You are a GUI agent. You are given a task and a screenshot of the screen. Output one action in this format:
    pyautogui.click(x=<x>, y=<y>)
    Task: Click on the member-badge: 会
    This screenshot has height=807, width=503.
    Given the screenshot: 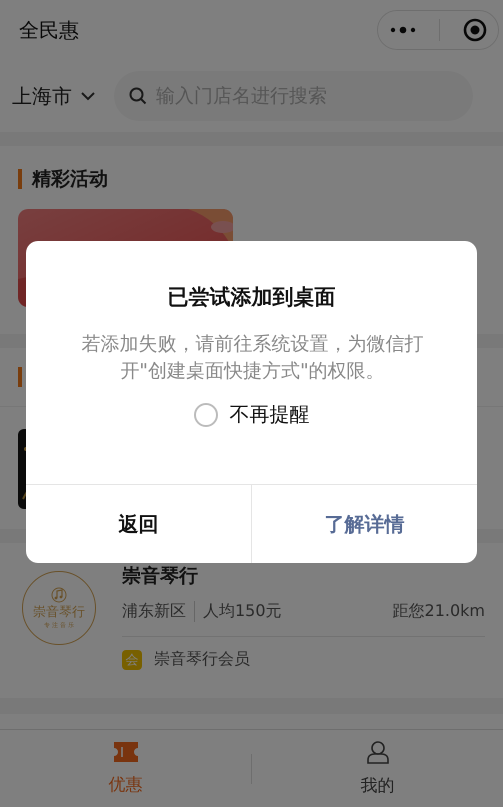 What is the action you would take?
    pyautogui.click(x=132, y=660)
    